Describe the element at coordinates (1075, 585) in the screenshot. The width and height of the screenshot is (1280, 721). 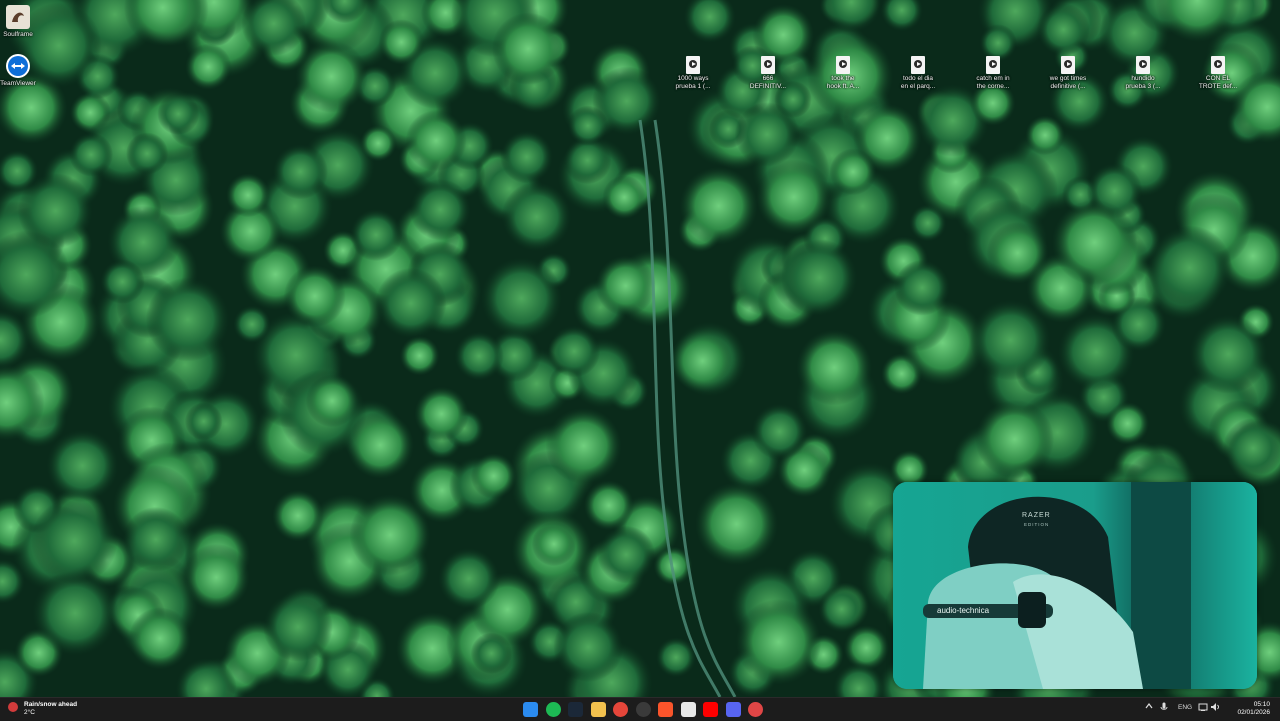
I see `webcam-overlay: RAZER EDITION audio-technica` at that location.